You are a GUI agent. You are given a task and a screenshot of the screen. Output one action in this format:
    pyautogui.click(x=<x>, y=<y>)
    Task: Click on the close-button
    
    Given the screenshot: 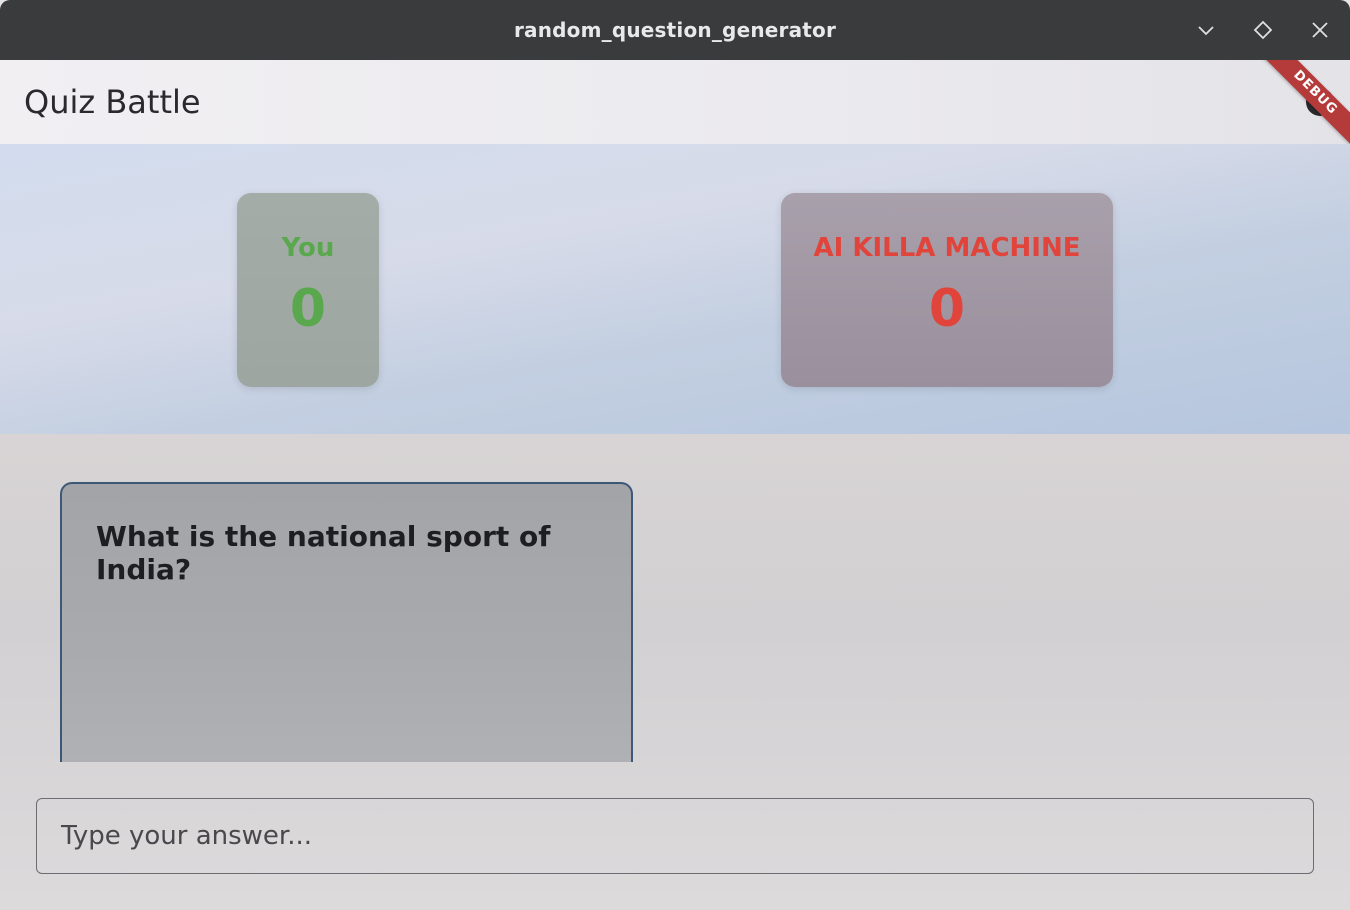 What is the action you would take?
    pyautogui.click(x=1320, y=30)
    